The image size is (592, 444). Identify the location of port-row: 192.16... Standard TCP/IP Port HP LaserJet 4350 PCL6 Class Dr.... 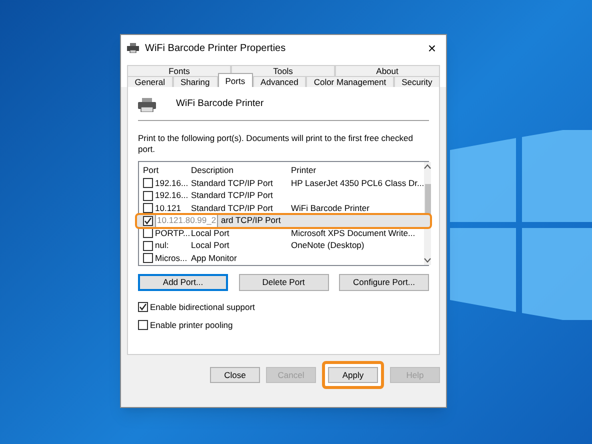
(283, 183).